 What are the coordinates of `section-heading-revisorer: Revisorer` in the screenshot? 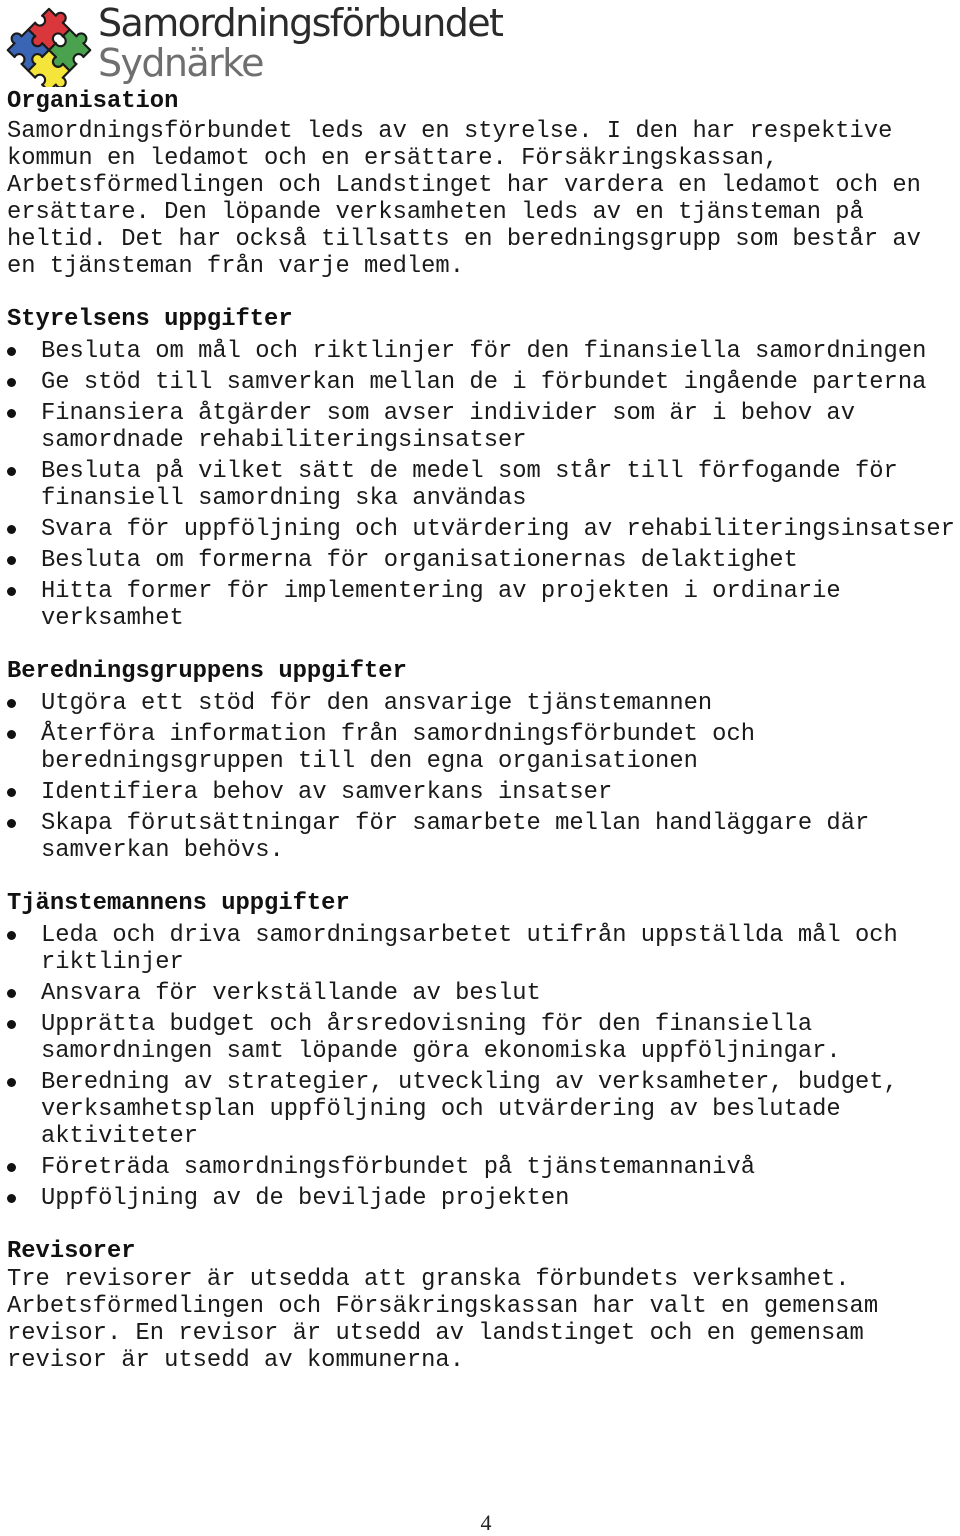 It's located at (71, 1251).